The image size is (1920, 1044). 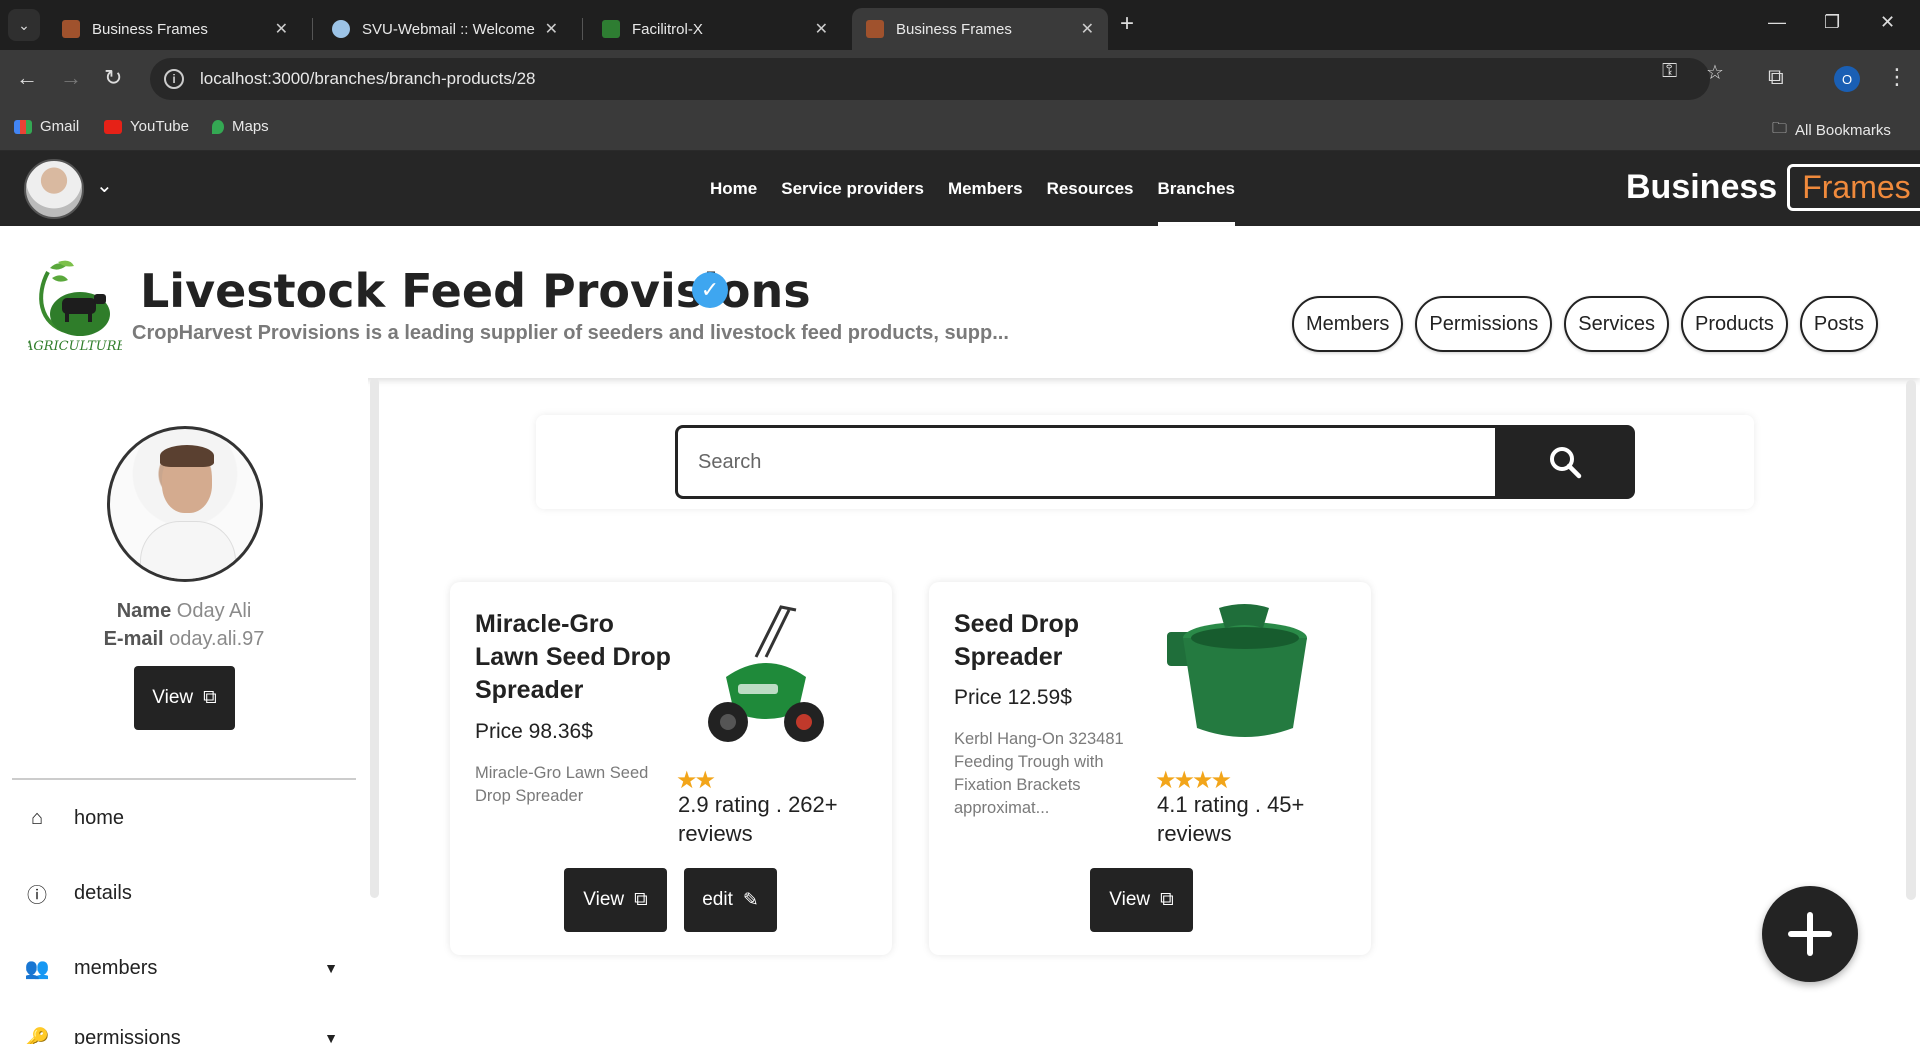 I want to click on nav-branches: Branches, so click(x=1196, y=188).